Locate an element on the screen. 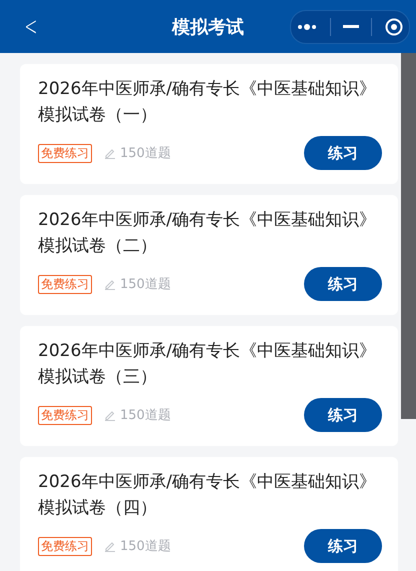 The image size is (416, 571). close-icon is located at coordinates (393, 27).